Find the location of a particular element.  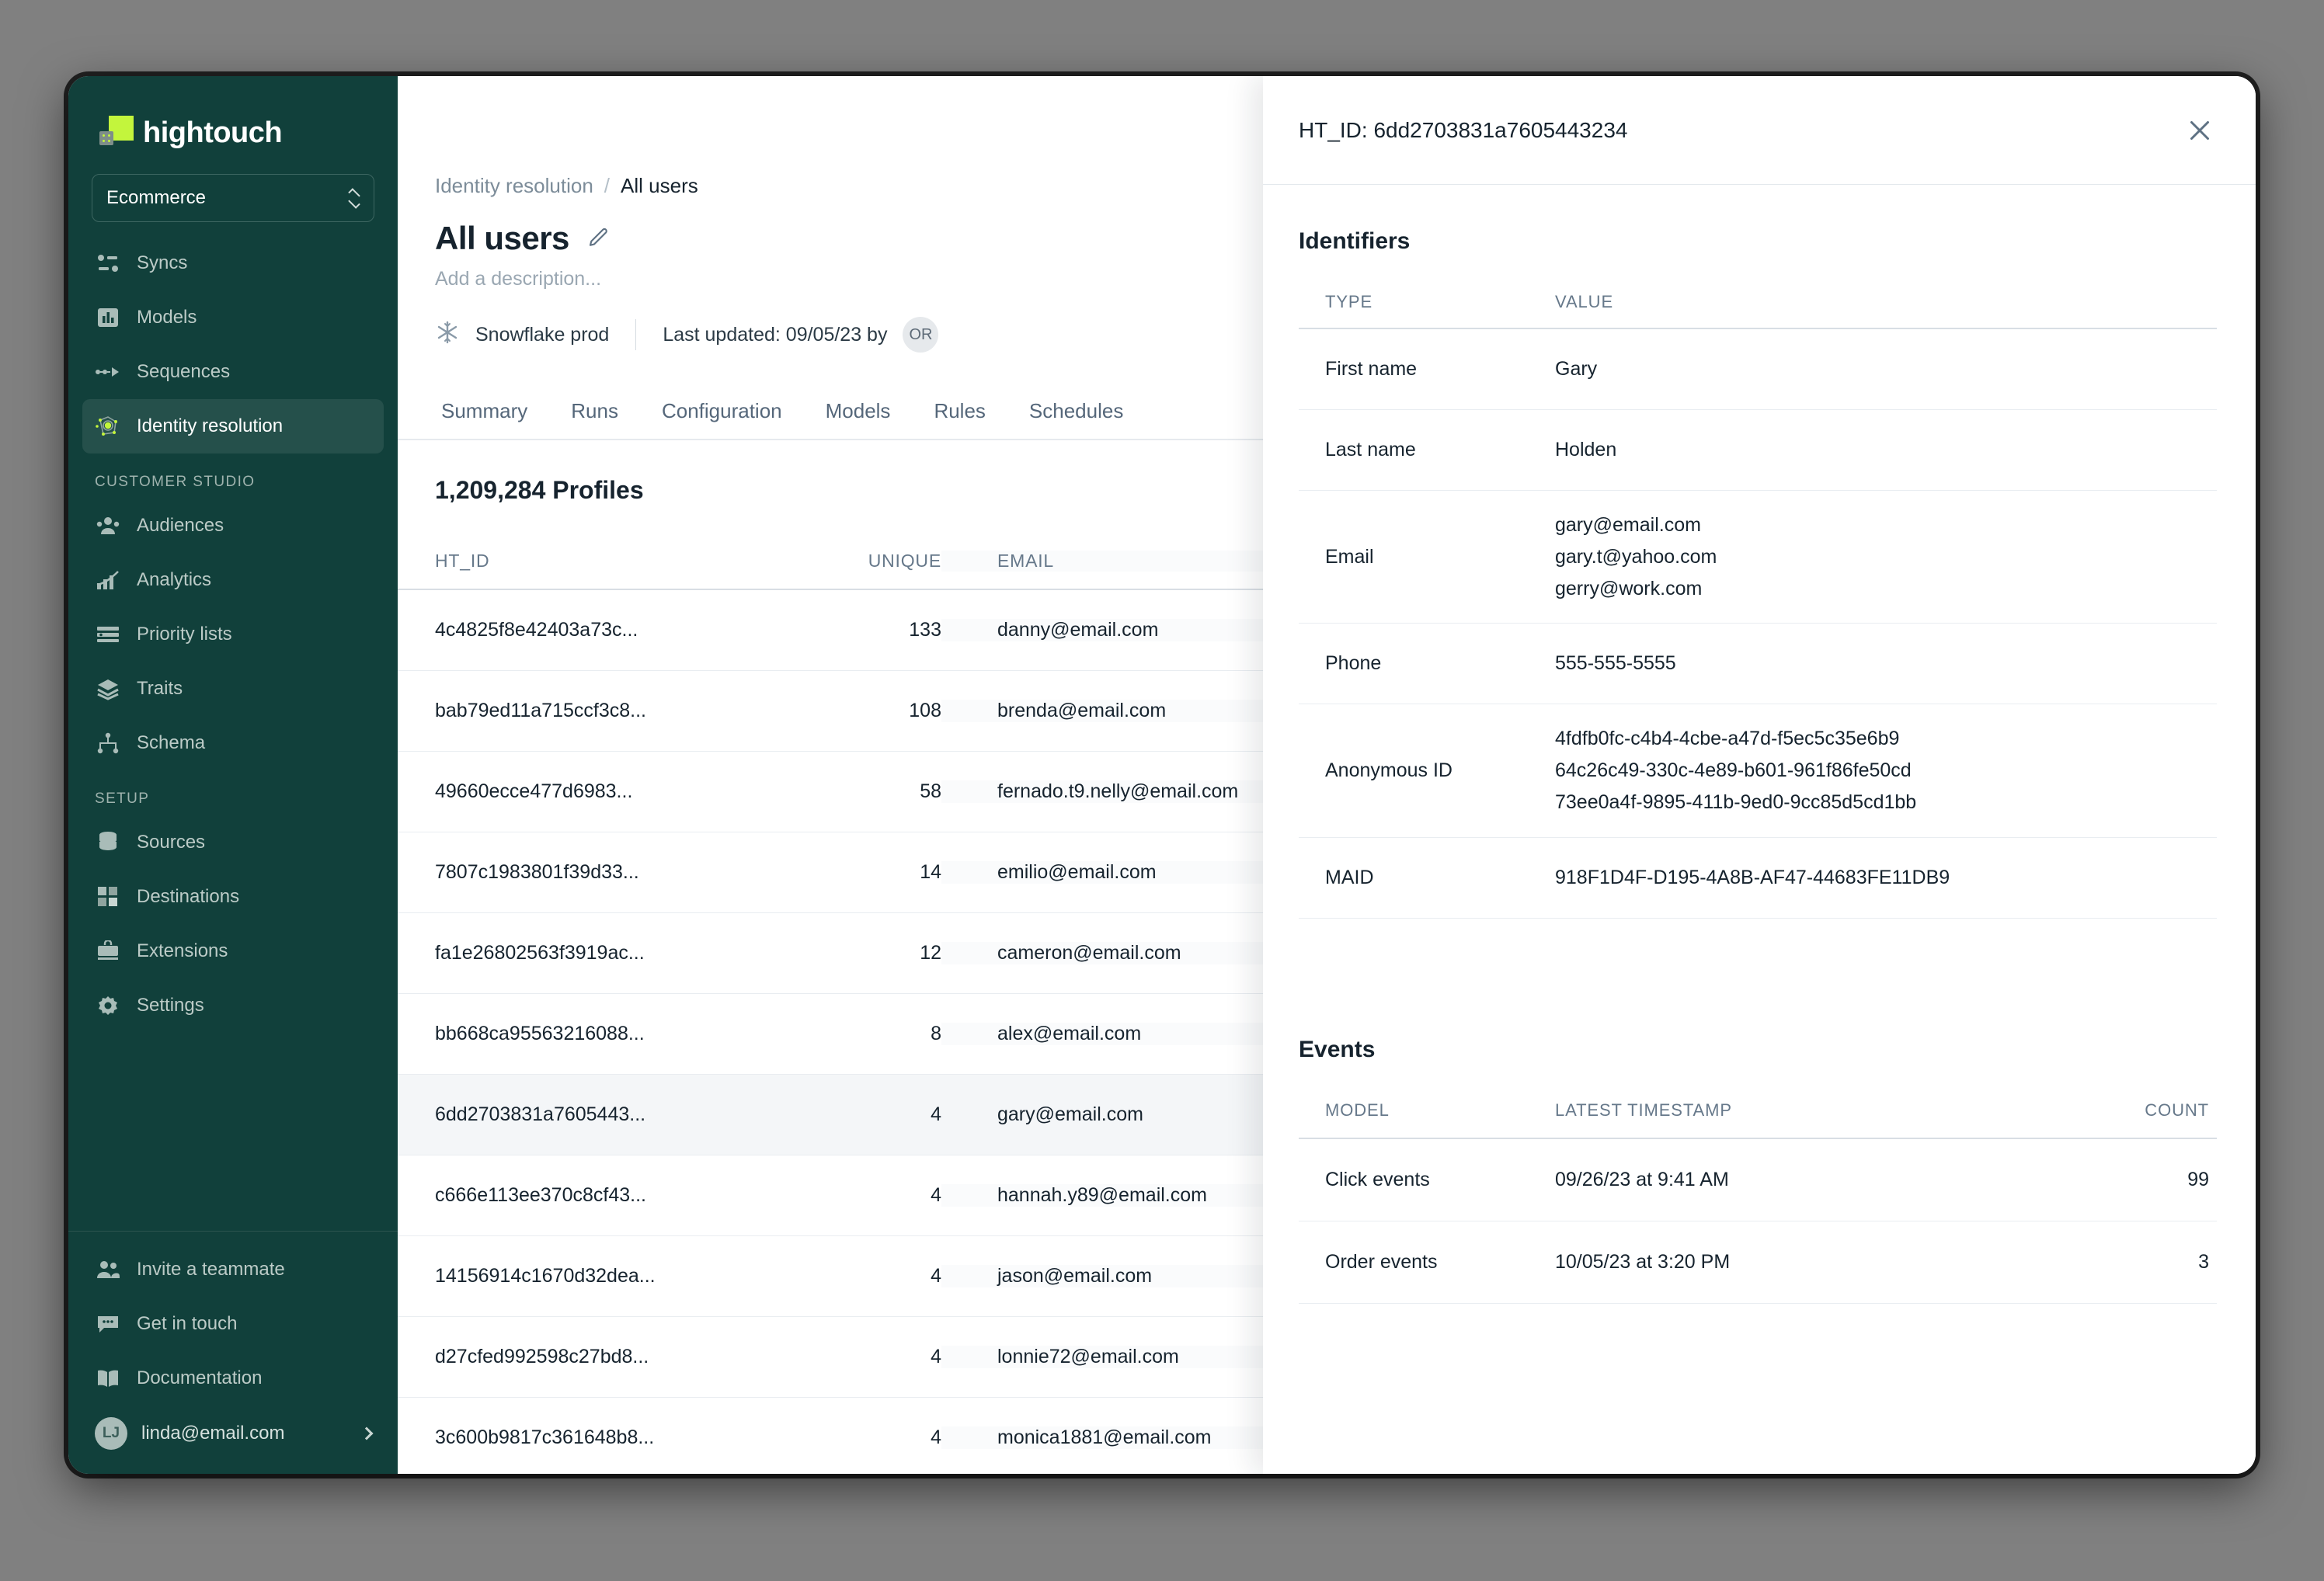

identifier-type: Last name is located at coordinates (1370, 449).